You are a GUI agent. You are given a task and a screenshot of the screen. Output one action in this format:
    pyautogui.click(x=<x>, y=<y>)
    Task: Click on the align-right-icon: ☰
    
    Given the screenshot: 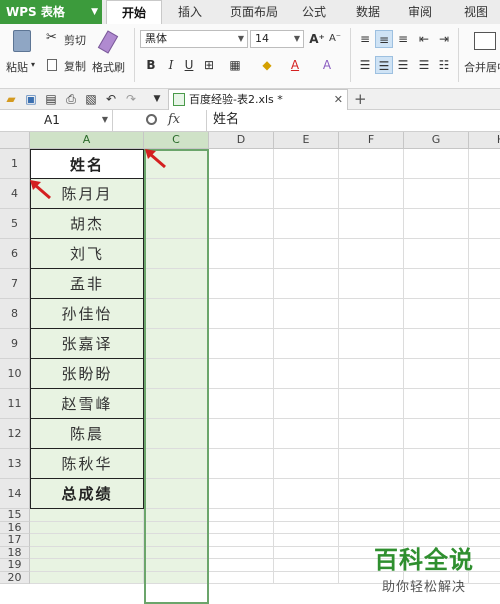 What is the action you would take?
    pyautogui.click(x=403, y=65)
    